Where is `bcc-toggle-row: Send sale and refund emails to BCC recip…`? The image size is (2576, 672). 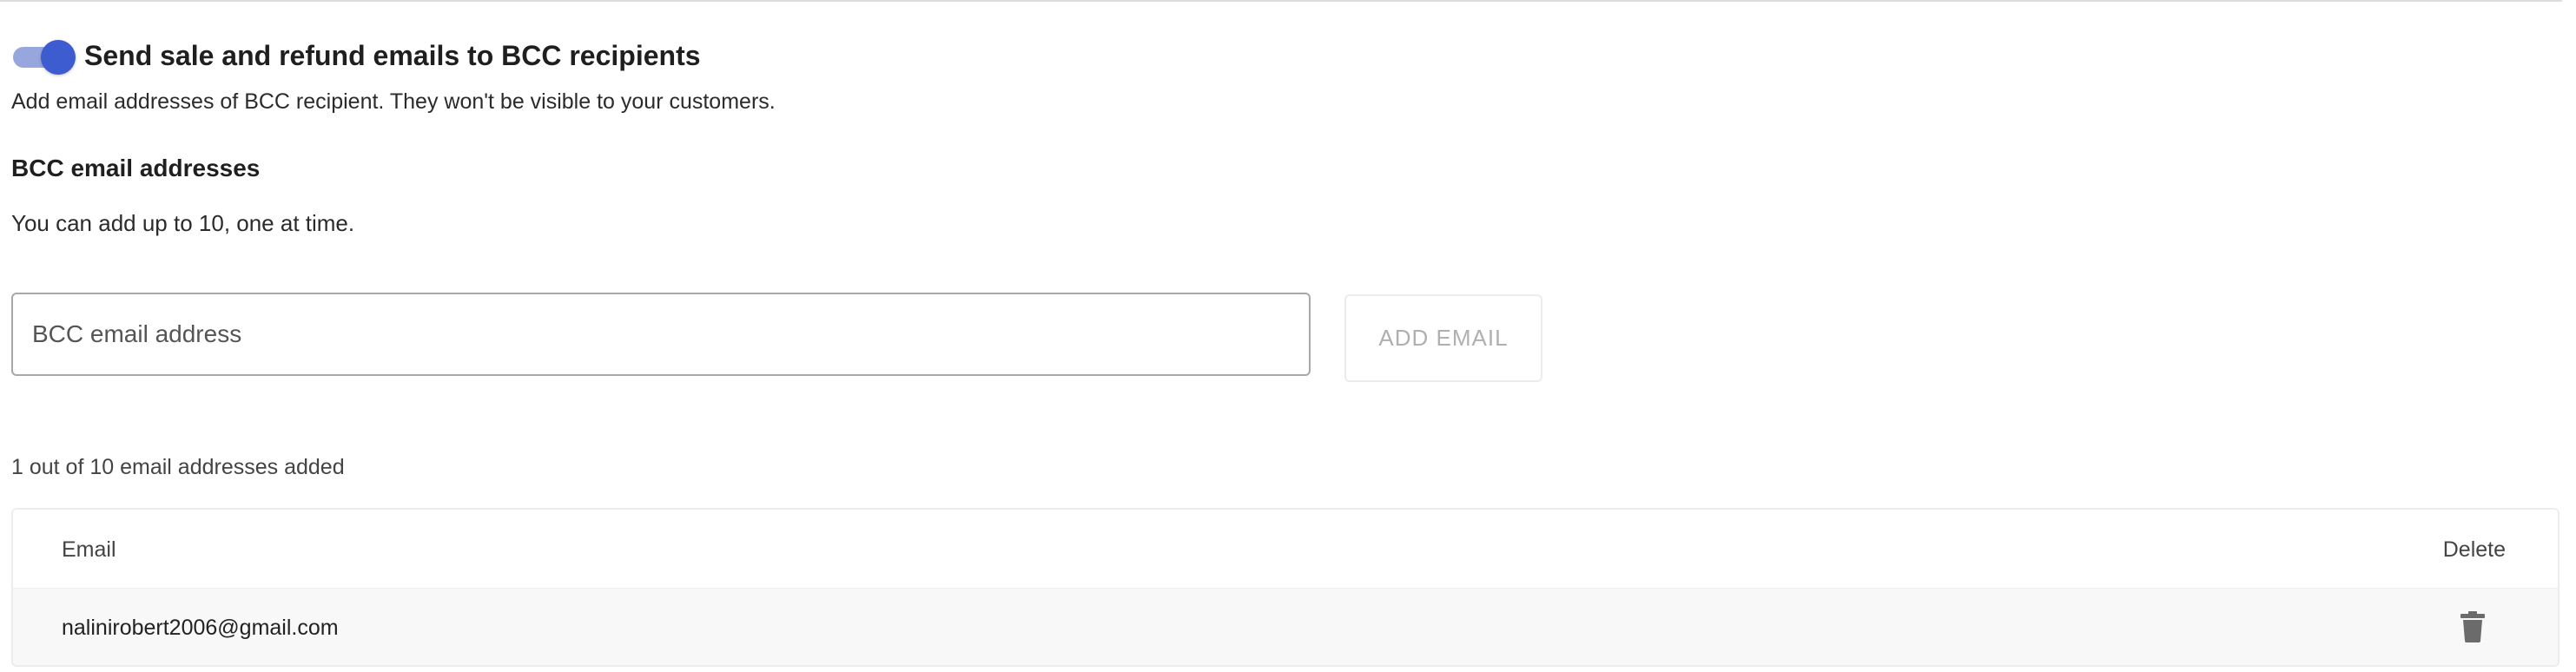
bcc-toggle-row: Send sale and refund emails to BCC recip… is located at coordinates (356, 55).